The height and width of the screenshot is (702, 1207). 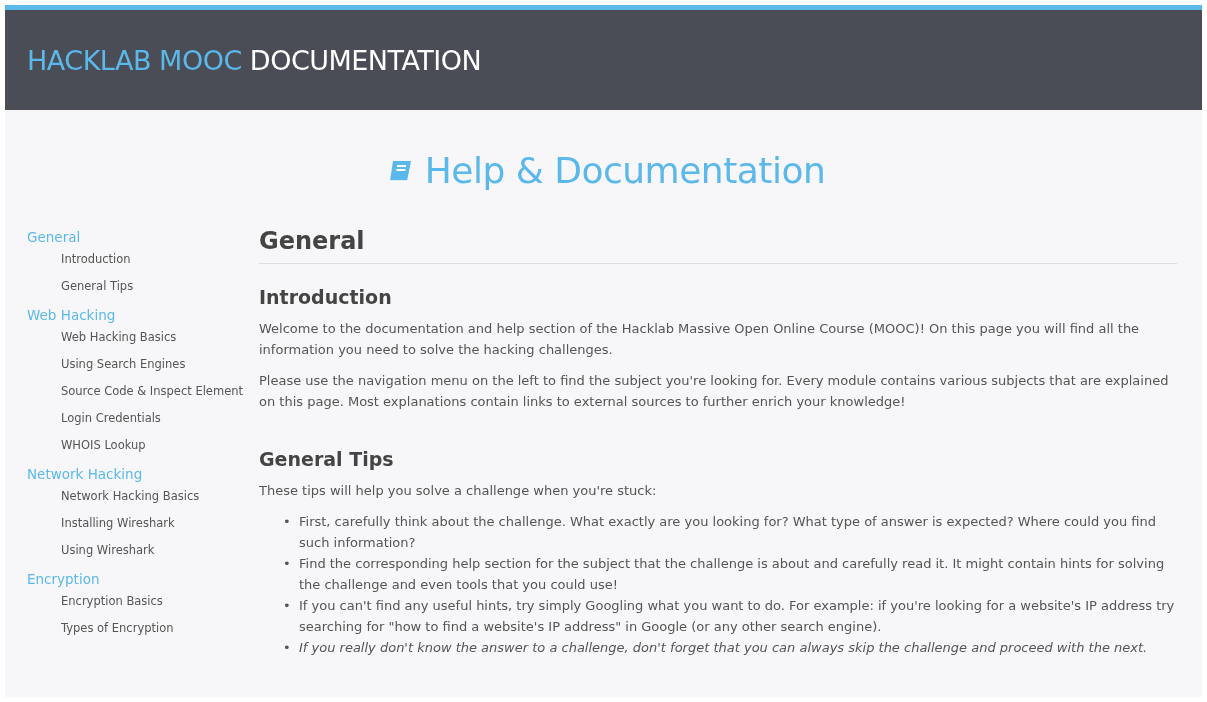 I want to click on page-title: Help & Documentation, so click(x=625, y=170).